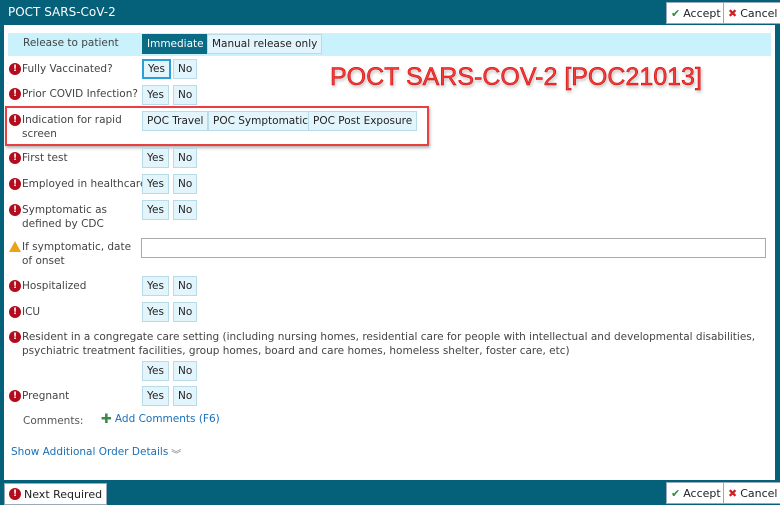 The width and height of the screenshot is (780, 505). I want to click on poc-travel-button: POC Travel, so click(175, 121).